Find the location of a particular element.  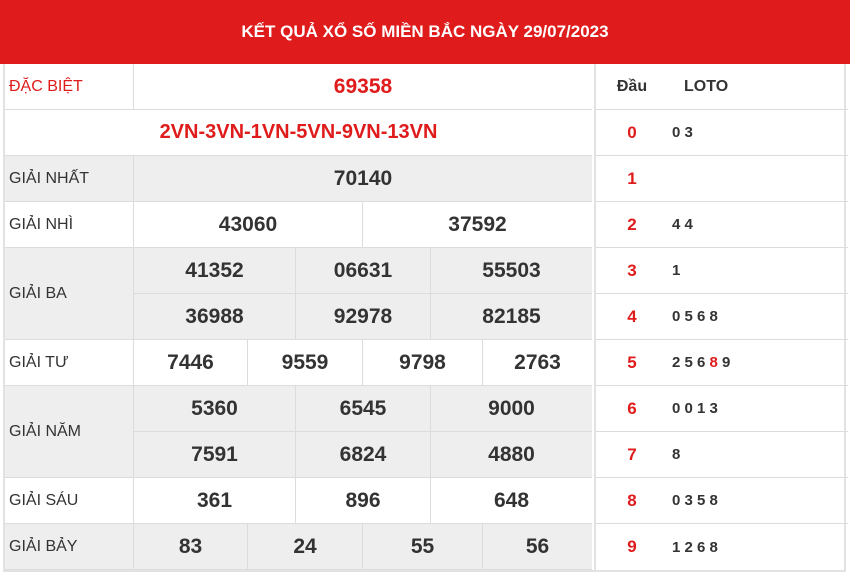

fourth-prize-value: 9798 is located at coordinates (422, 362).